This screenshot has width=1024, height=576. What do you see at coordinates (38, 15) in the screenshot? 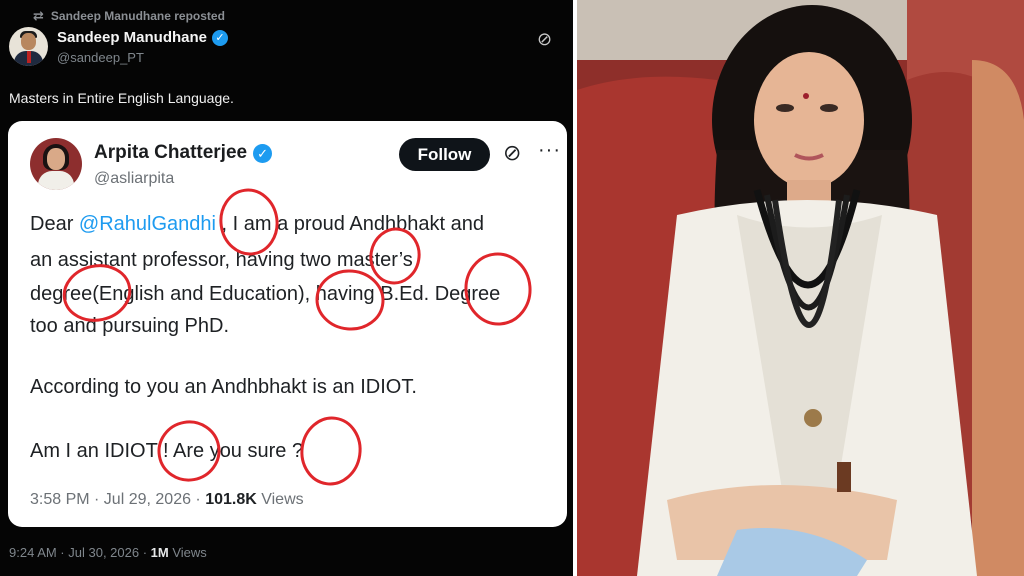
I see `repost-icon: ⇄` at bounding box center [38, 15].